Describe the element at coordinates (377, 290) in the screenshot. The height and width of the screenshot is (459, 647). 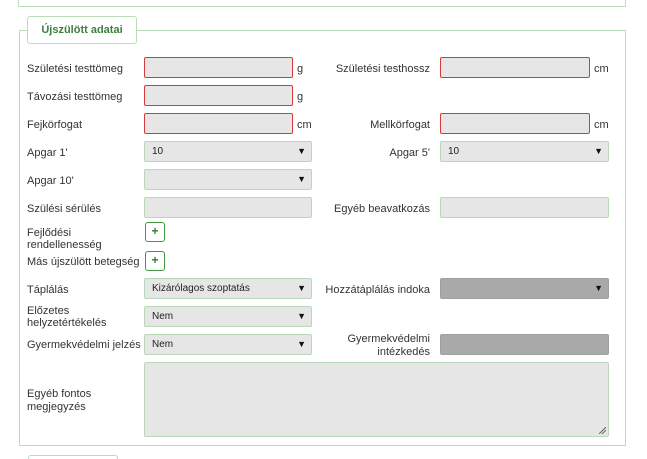
I see `supplement-reason-label: Hozzátáplálás indoka` at that location.